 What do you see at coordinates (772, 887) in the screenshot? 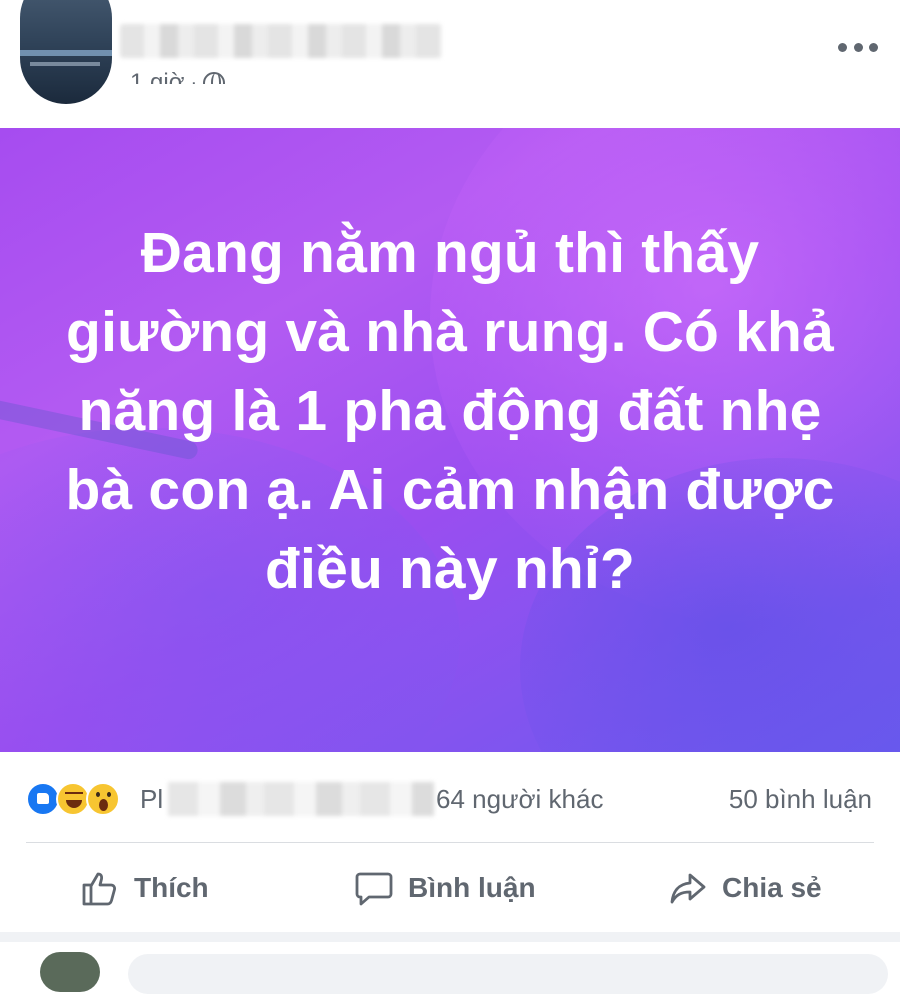
I see `share-label: Chia sẻ` at bounding box center [772, 887].